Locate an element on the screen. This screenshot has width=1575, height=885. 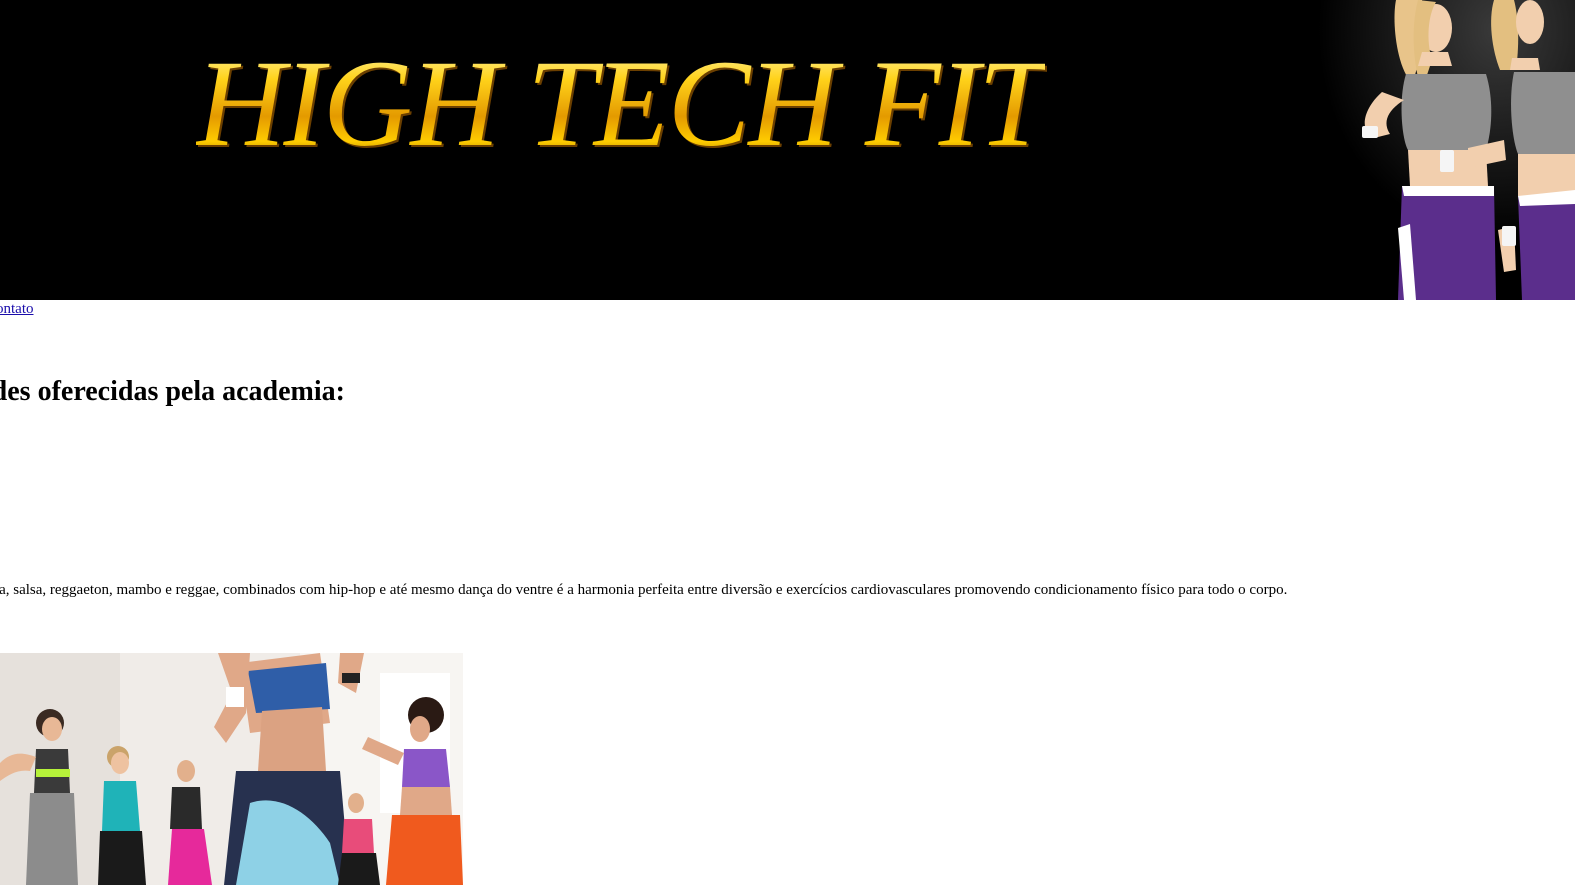
section-heading: Atividades oferecidas pela academia: is located at coordinates (172, 391).